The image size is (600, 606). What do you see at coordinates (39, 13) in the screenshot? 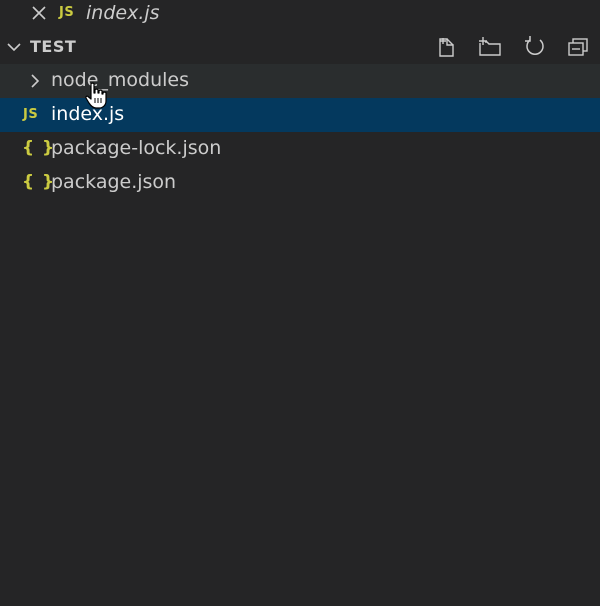
I see `close-icon` at bounding box center [39, 13].